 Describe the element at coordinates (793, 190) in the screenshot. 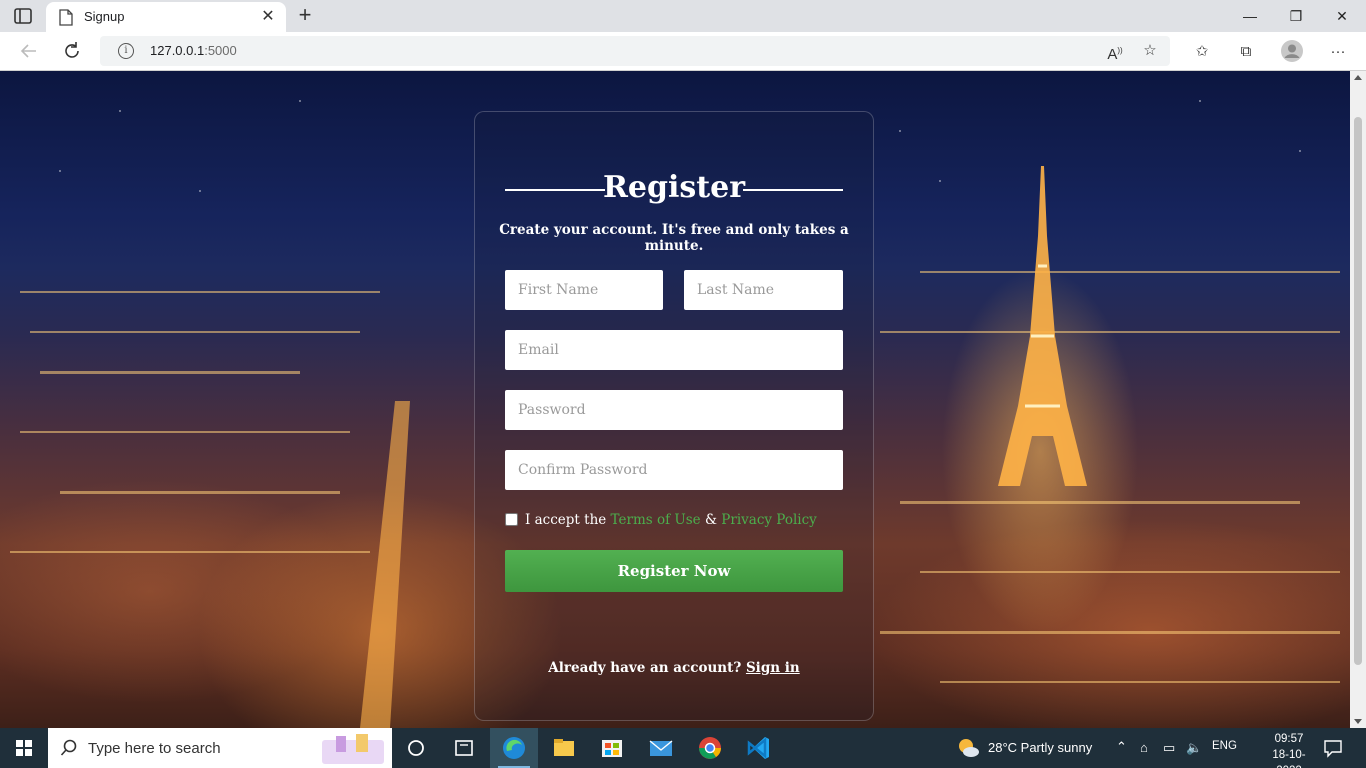

I see `title-divider-right` at that location.